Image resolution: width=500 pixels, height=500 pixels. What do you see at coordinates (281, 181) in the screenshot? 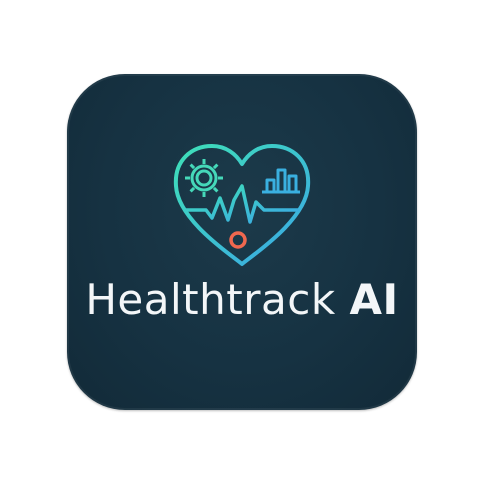
I see `bar-chart-icon` at bounding box center [281, 181].